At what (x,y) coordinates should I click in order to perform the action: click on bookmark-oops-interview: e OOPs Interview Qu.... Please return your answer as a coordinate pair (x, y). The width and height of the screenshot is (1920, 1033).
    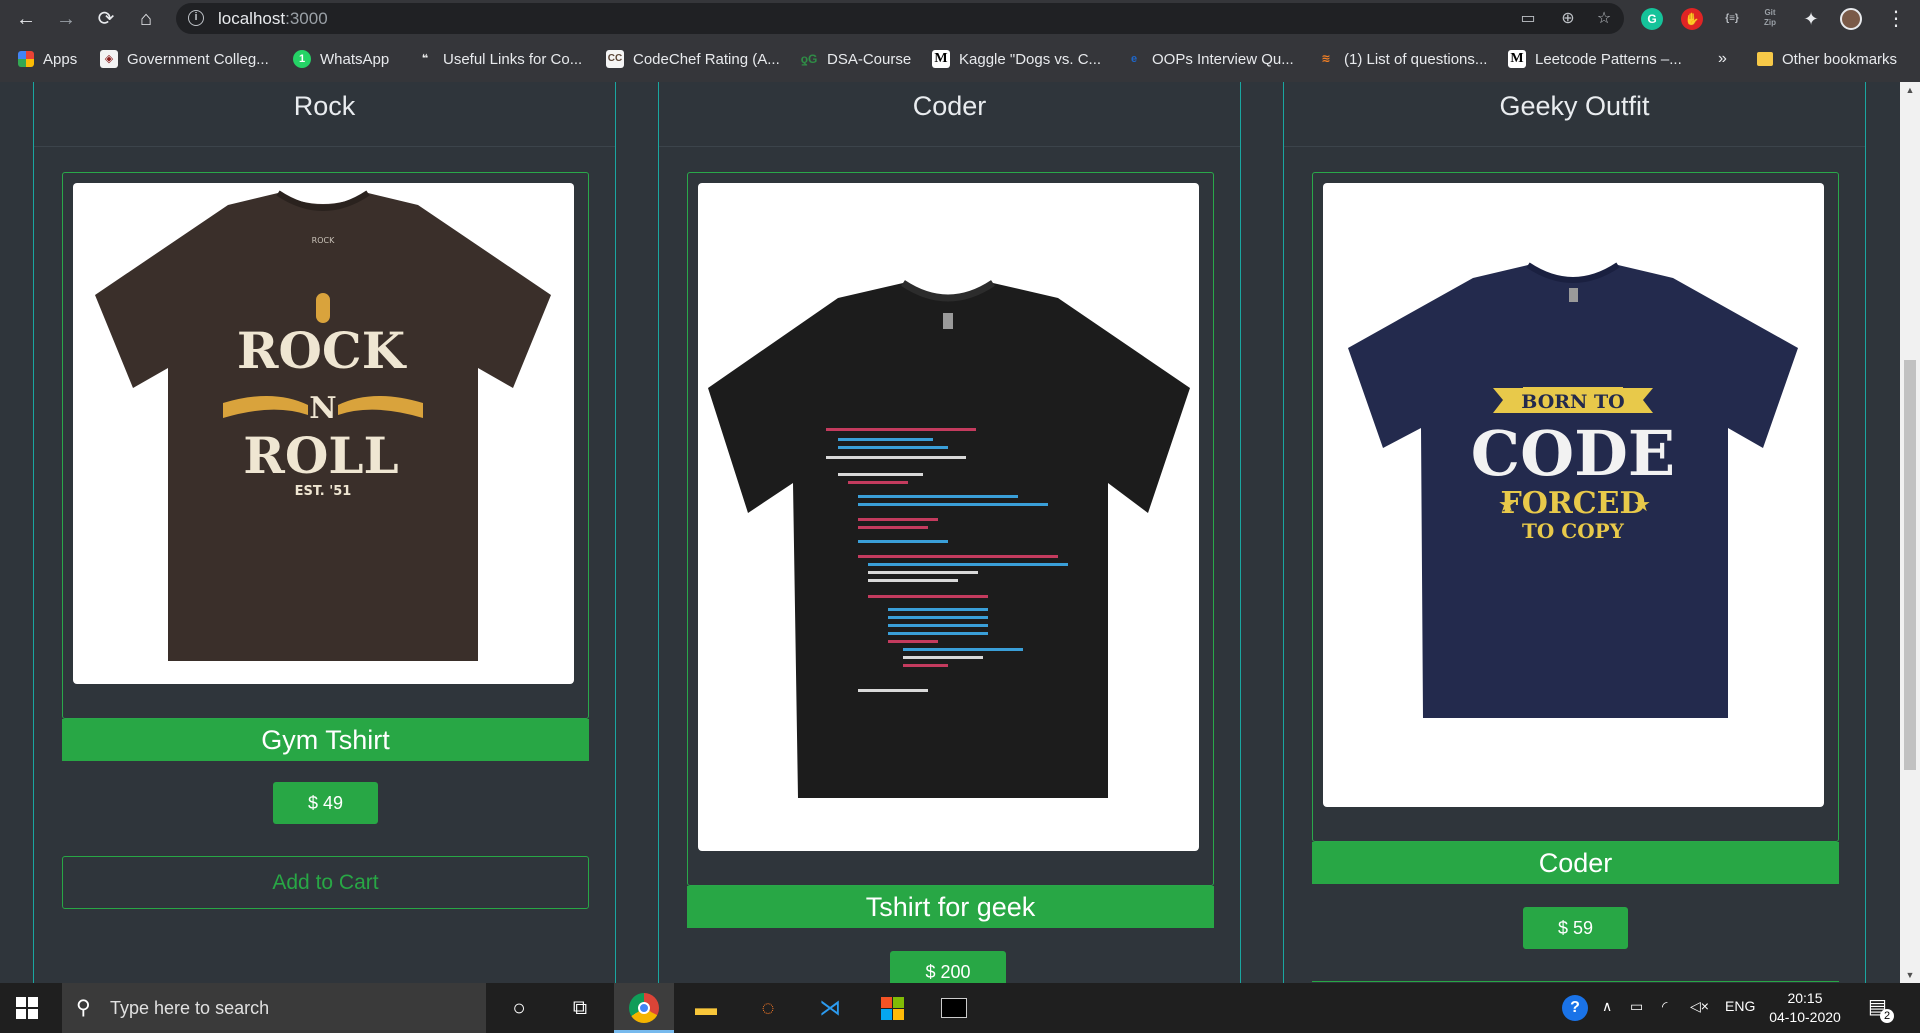
    Looking at the image, I should click on (1209, 59).